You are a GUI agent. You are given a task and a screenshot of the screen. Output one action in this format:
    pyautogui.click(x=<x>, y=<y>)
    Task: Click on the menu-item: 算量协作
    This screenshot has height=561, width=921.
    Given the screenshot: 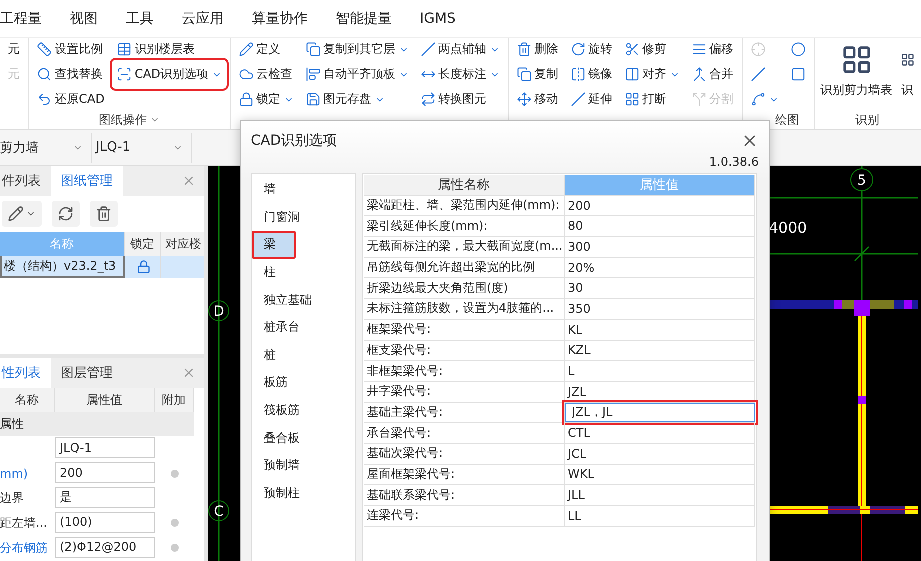 What is the action you would take?
    pyautogui.click(x=280, y=19)
    